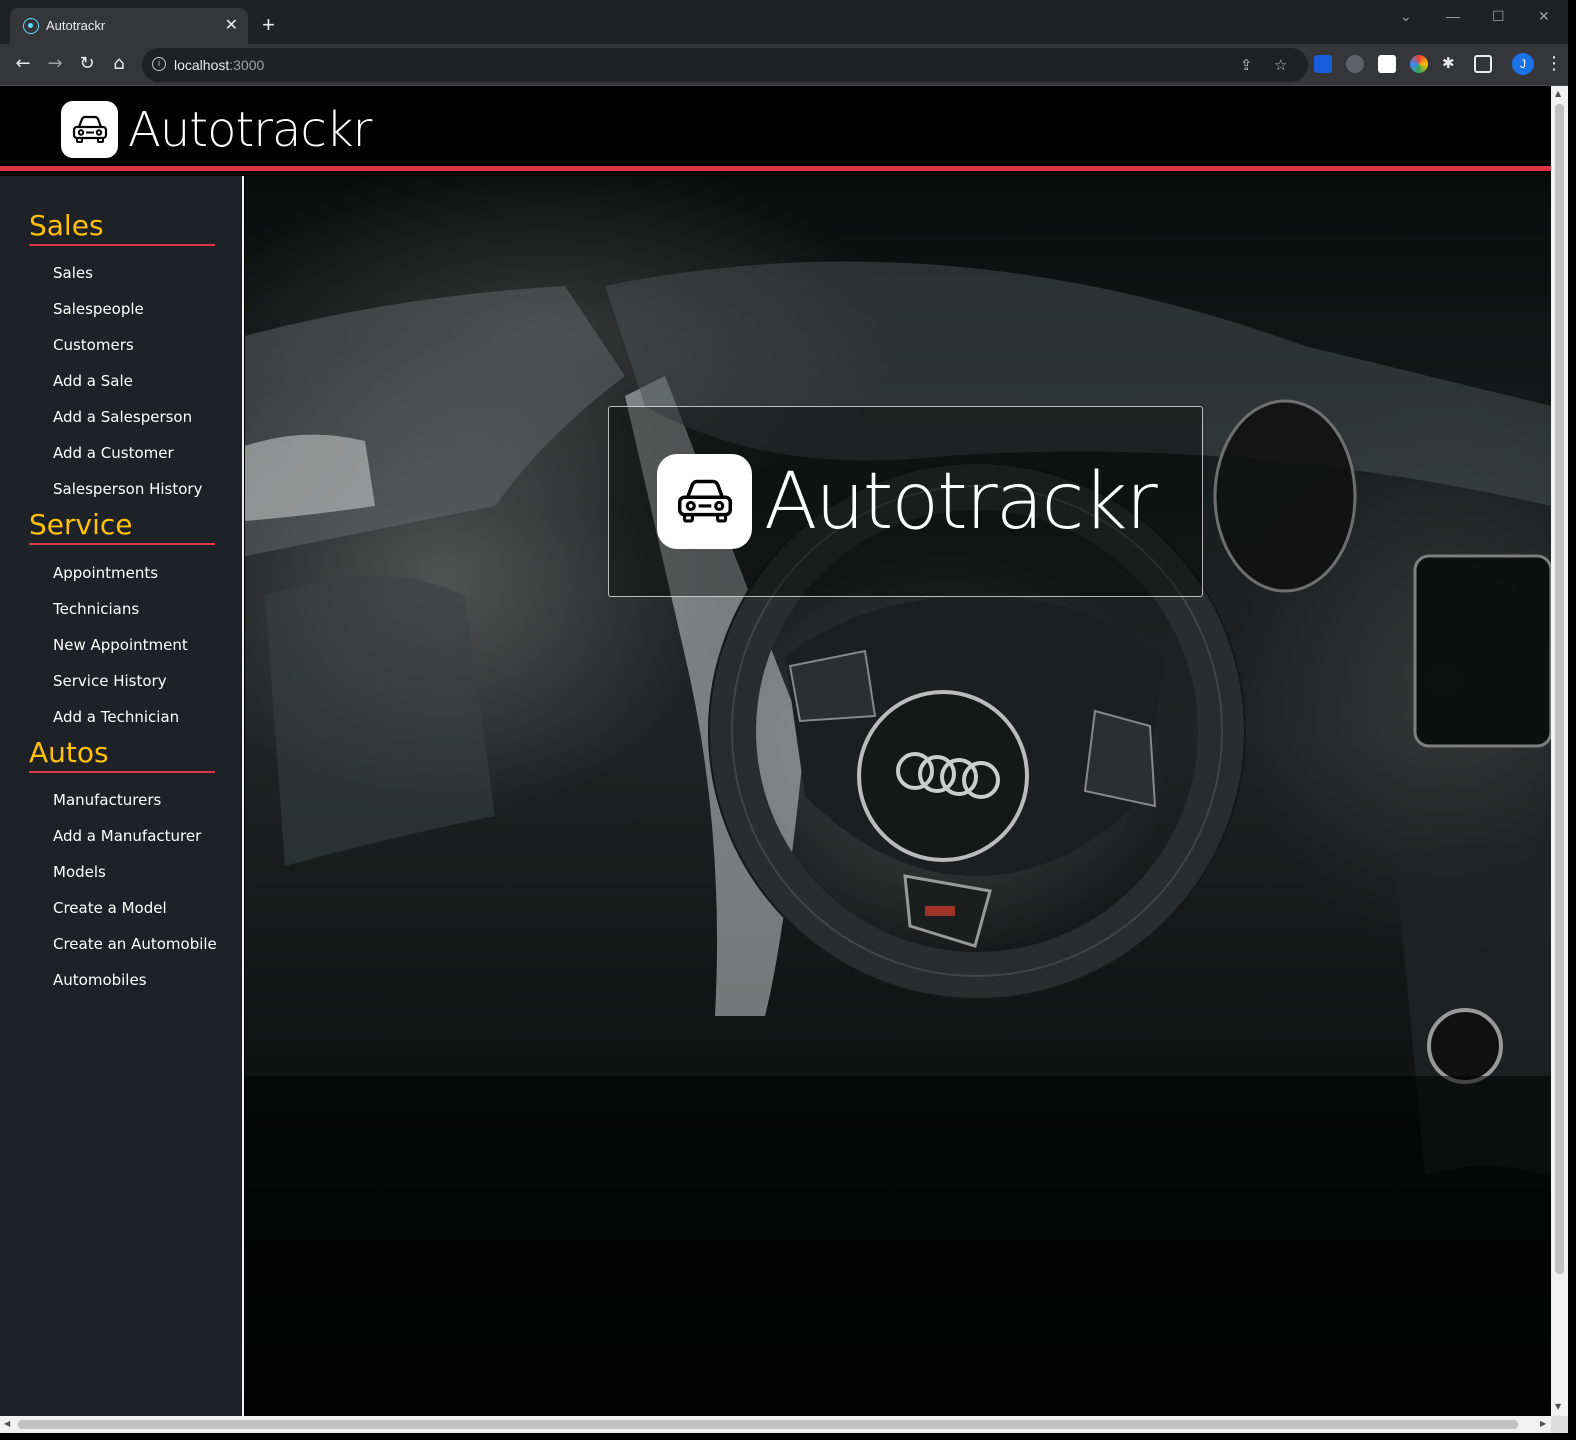 This screenshot has width=1576, height=1440. Describe the element at coordinates (122, 754) in the screenshot. I see `sidebar-heading-autos: Autos` at that location.